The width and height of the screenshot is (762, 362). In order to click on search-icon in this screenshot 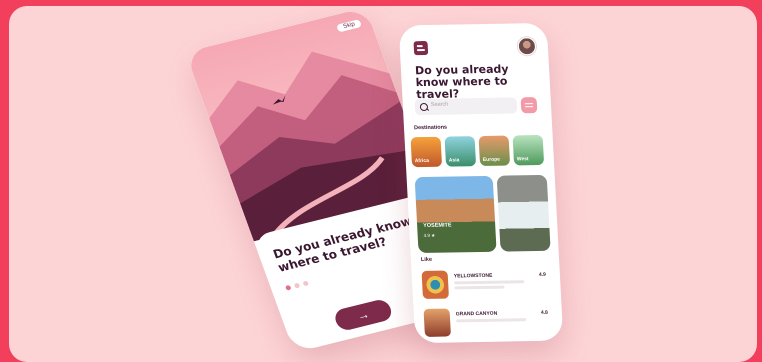, I will do `click(424, 107)`.